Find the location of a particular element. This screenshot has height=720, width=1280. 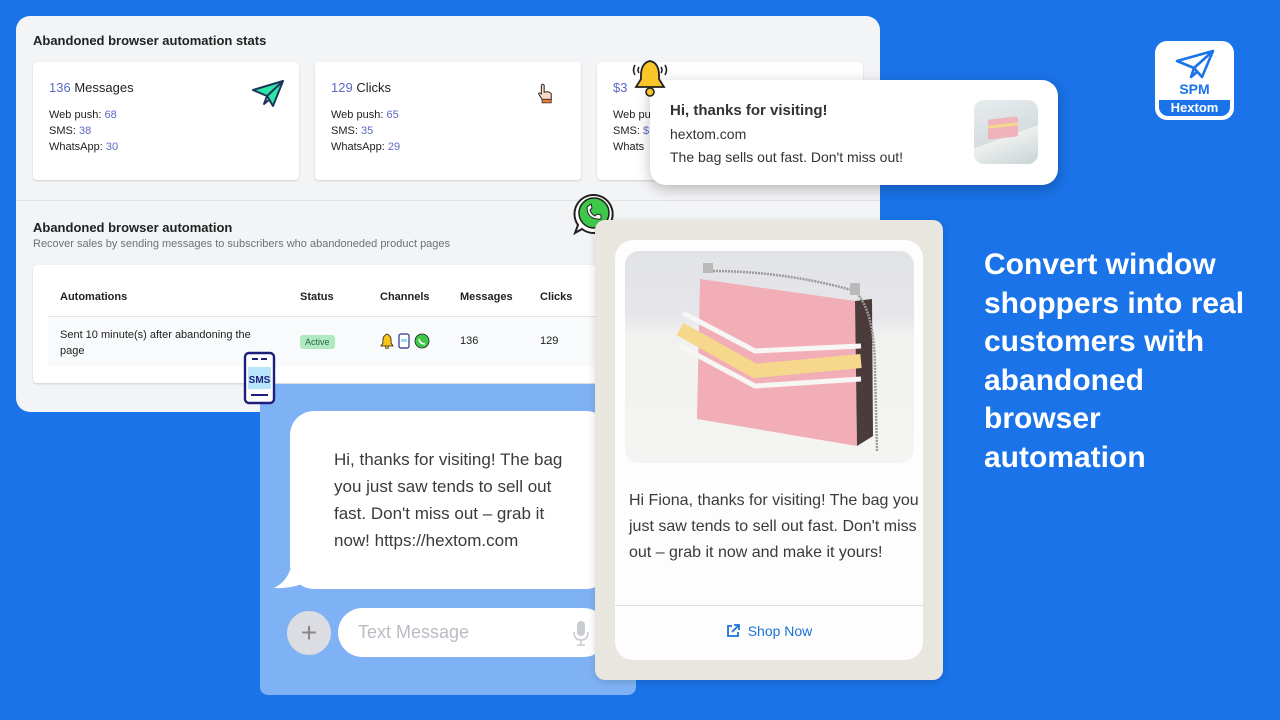

status-badge: Active is located at coordinates (317, 342).